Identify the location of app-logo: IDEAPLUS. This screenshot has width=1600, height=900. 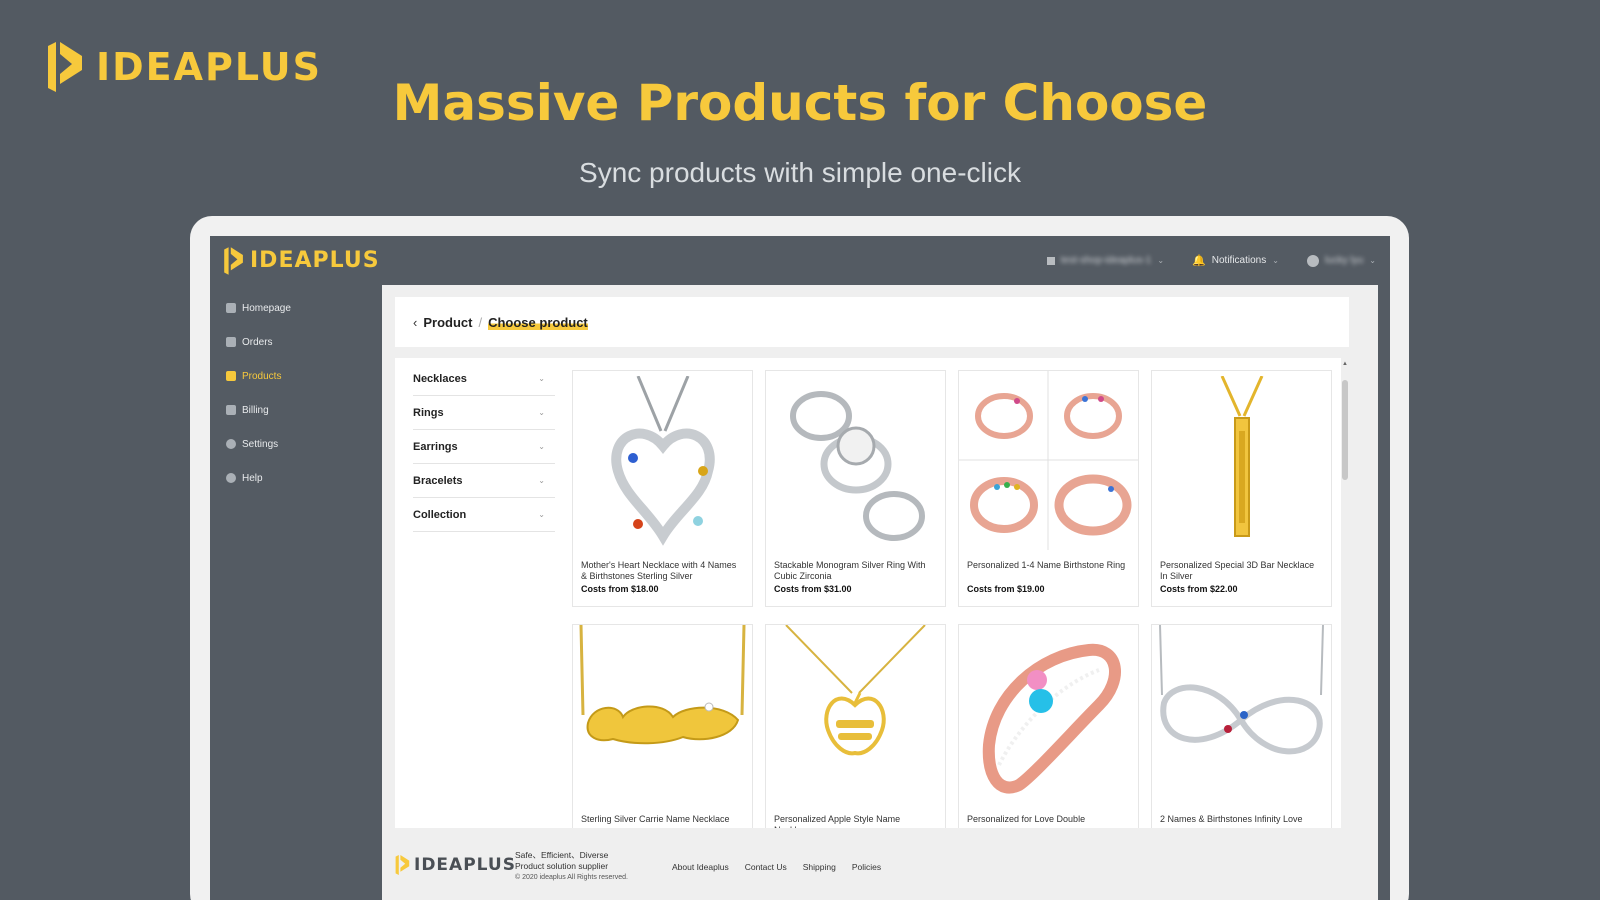
(301, 261).